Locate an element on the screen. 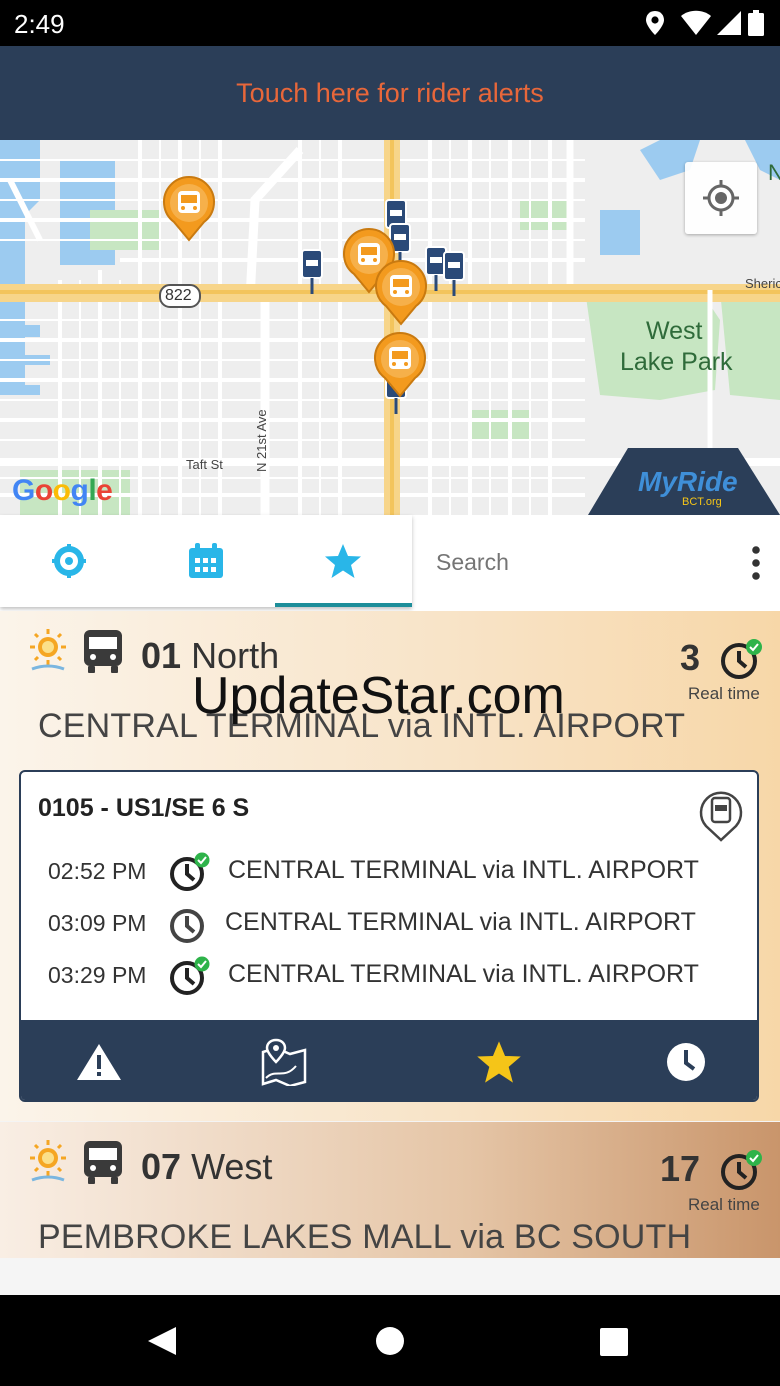 The height and width of the screenshot is (1386, 780). alert-icon is located at coordinates (99, 1062).